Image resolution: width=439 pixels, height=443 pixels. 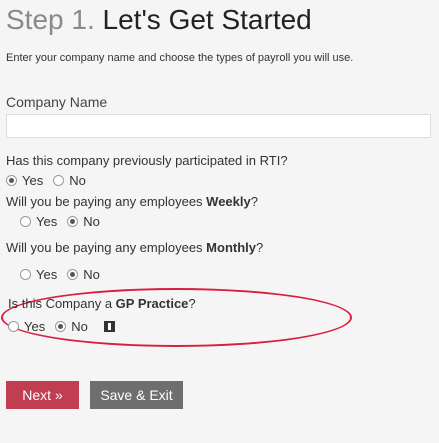 I want to click on rti-options: Yes No, so click(x=51, y=180).